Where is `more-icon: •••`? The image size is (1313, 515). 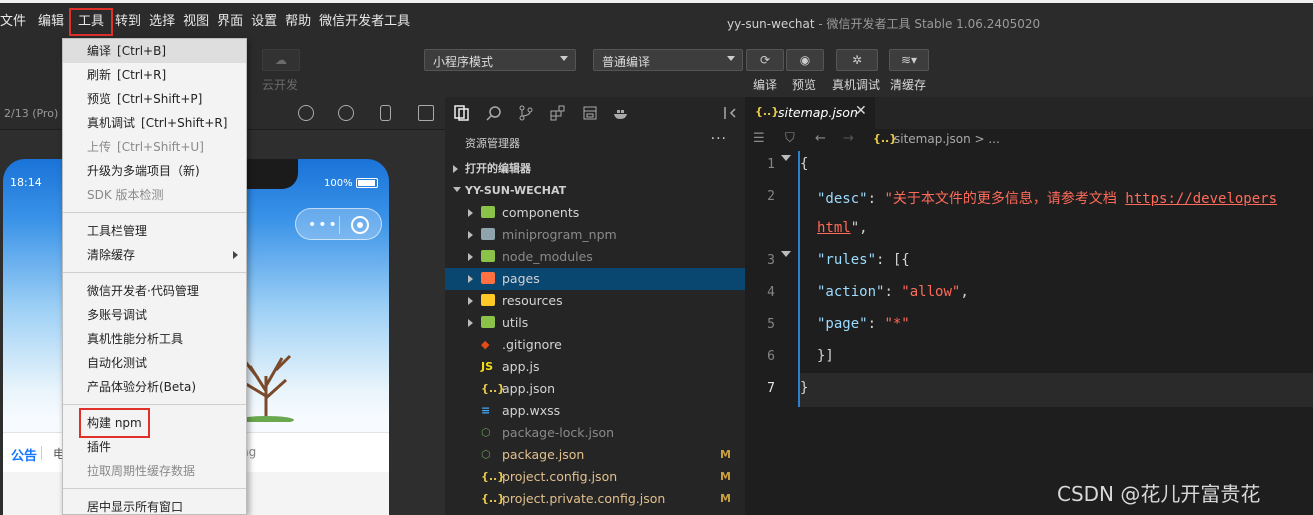
more-icon: ••• is located at coordinates (323, 225).